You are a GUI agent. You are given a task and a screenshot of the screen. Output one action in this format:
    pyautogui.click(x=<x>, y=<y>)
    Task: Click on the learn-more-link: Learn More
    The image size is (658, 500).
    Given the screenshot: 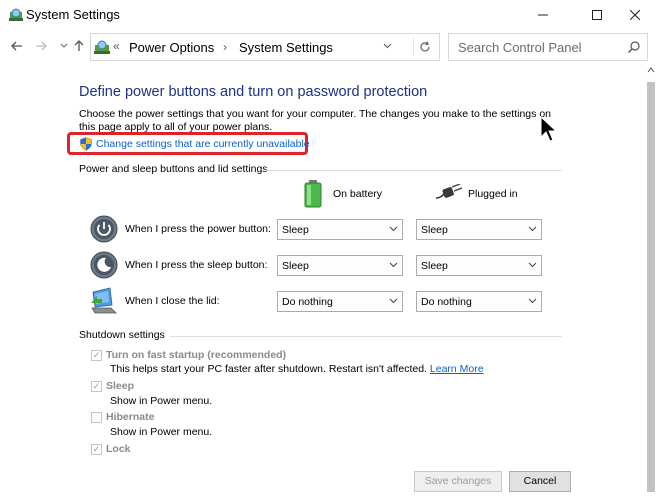 What is the action you would take?
    pyautogui.click(x=457, y=369)
    